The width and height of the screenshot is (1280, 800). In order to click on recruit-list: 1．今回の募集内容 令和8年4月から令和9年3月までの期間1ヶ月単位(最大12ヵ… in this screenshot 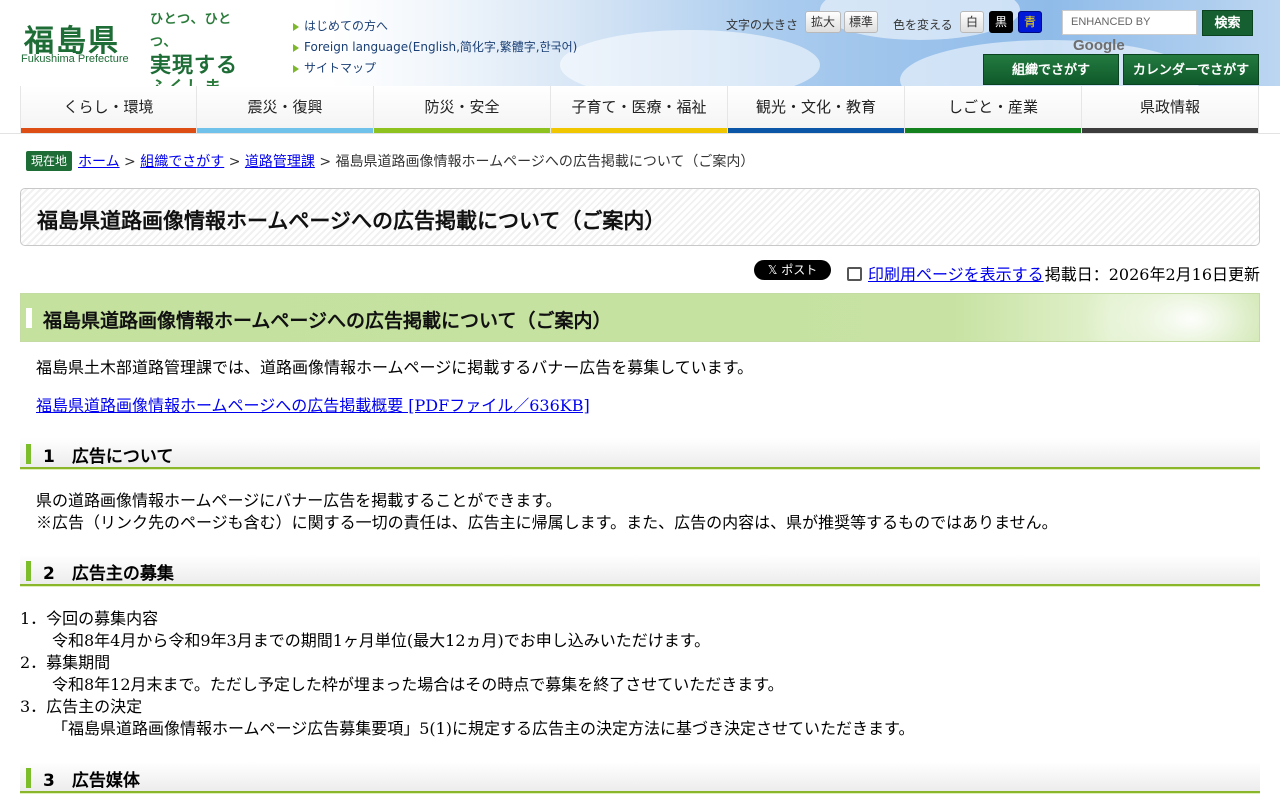, I will do `click(467, 674)`.